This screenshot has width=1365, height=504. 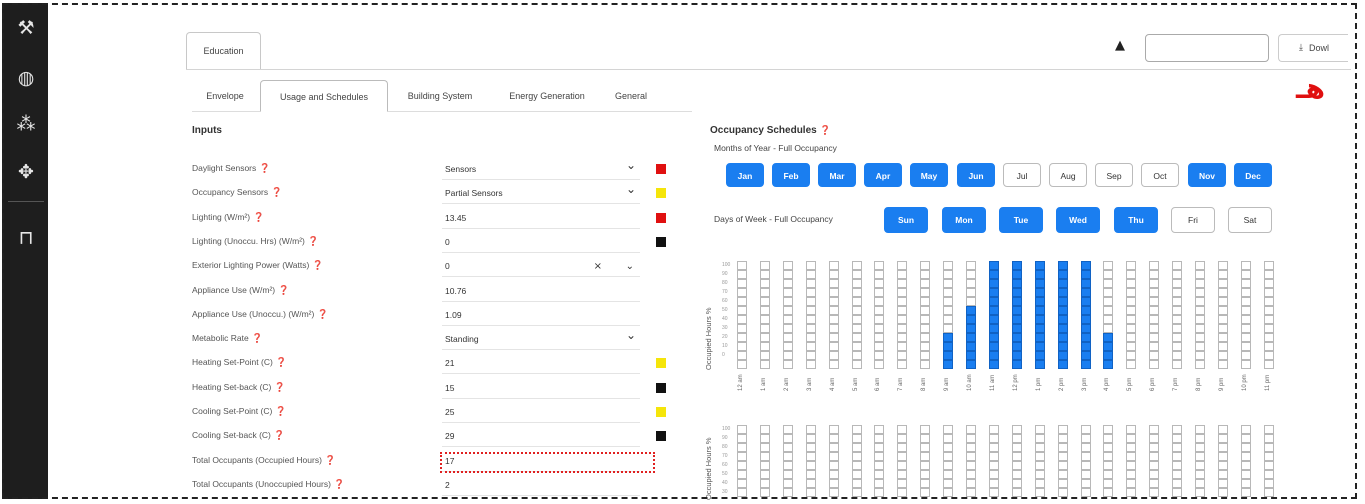 I want to click on month-toggle: Dec, so click(x=1253, y=175).